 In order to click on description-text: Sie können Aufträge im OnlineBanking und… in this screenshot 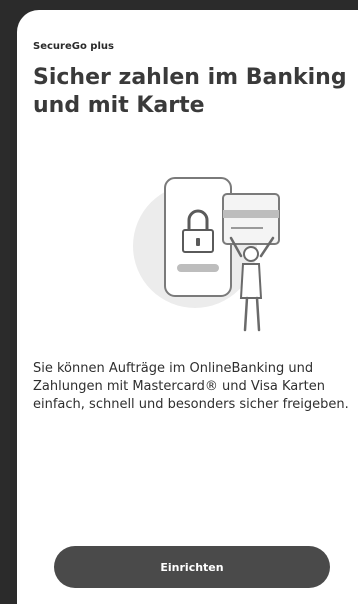, I will do `click(191, 386)`.